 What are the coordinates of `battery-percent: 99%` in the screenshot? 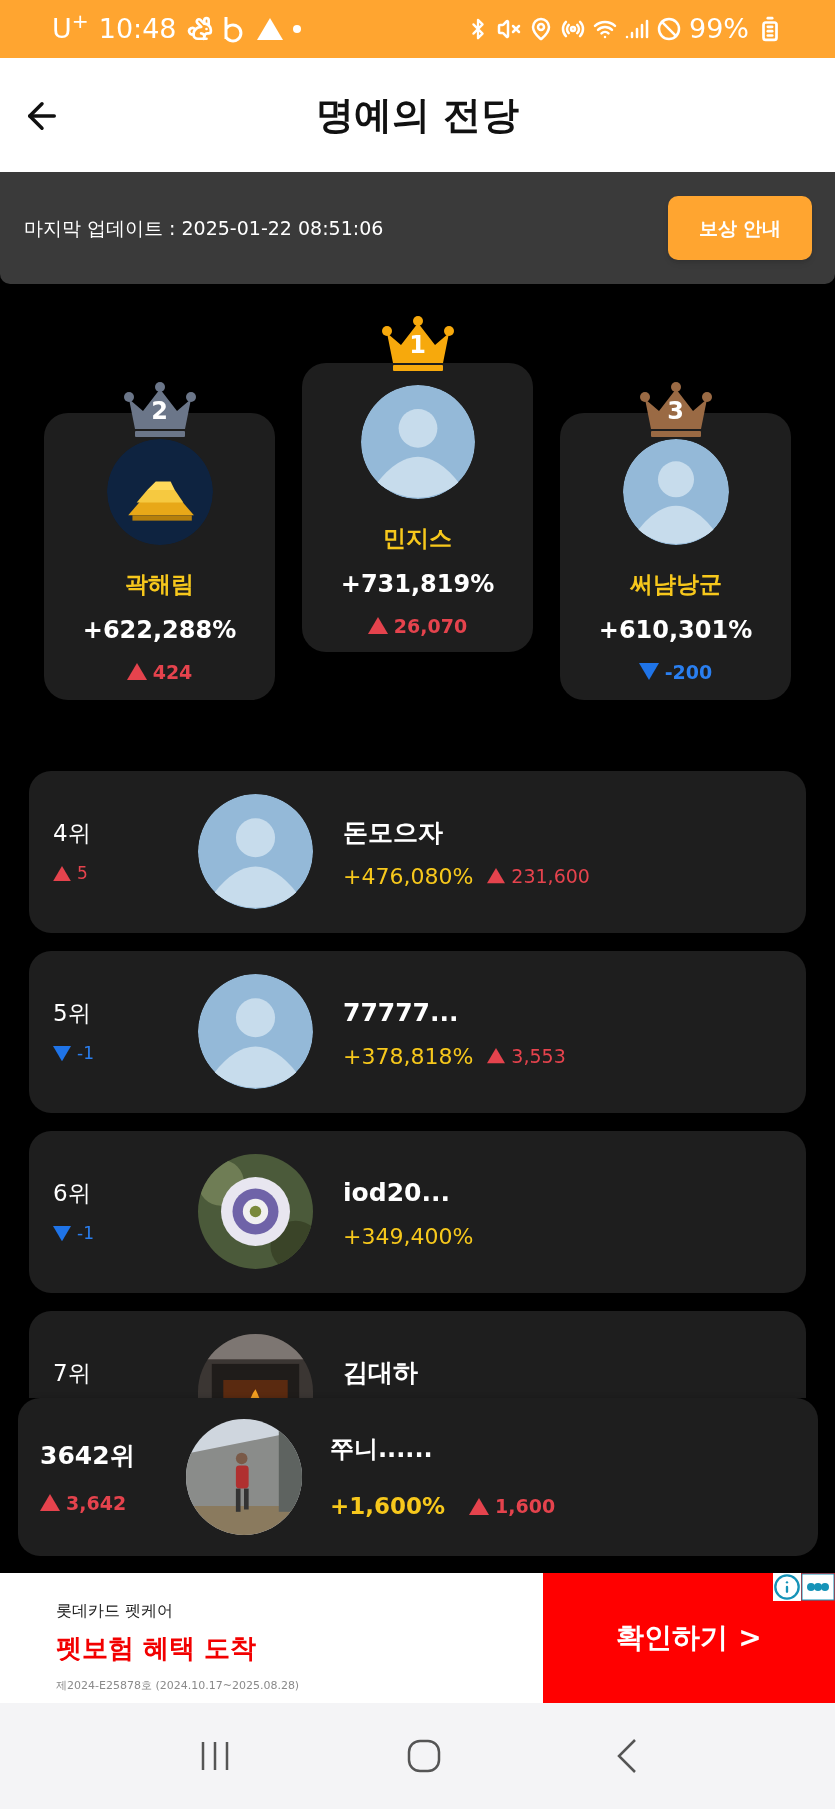 It's located at (719, 28).